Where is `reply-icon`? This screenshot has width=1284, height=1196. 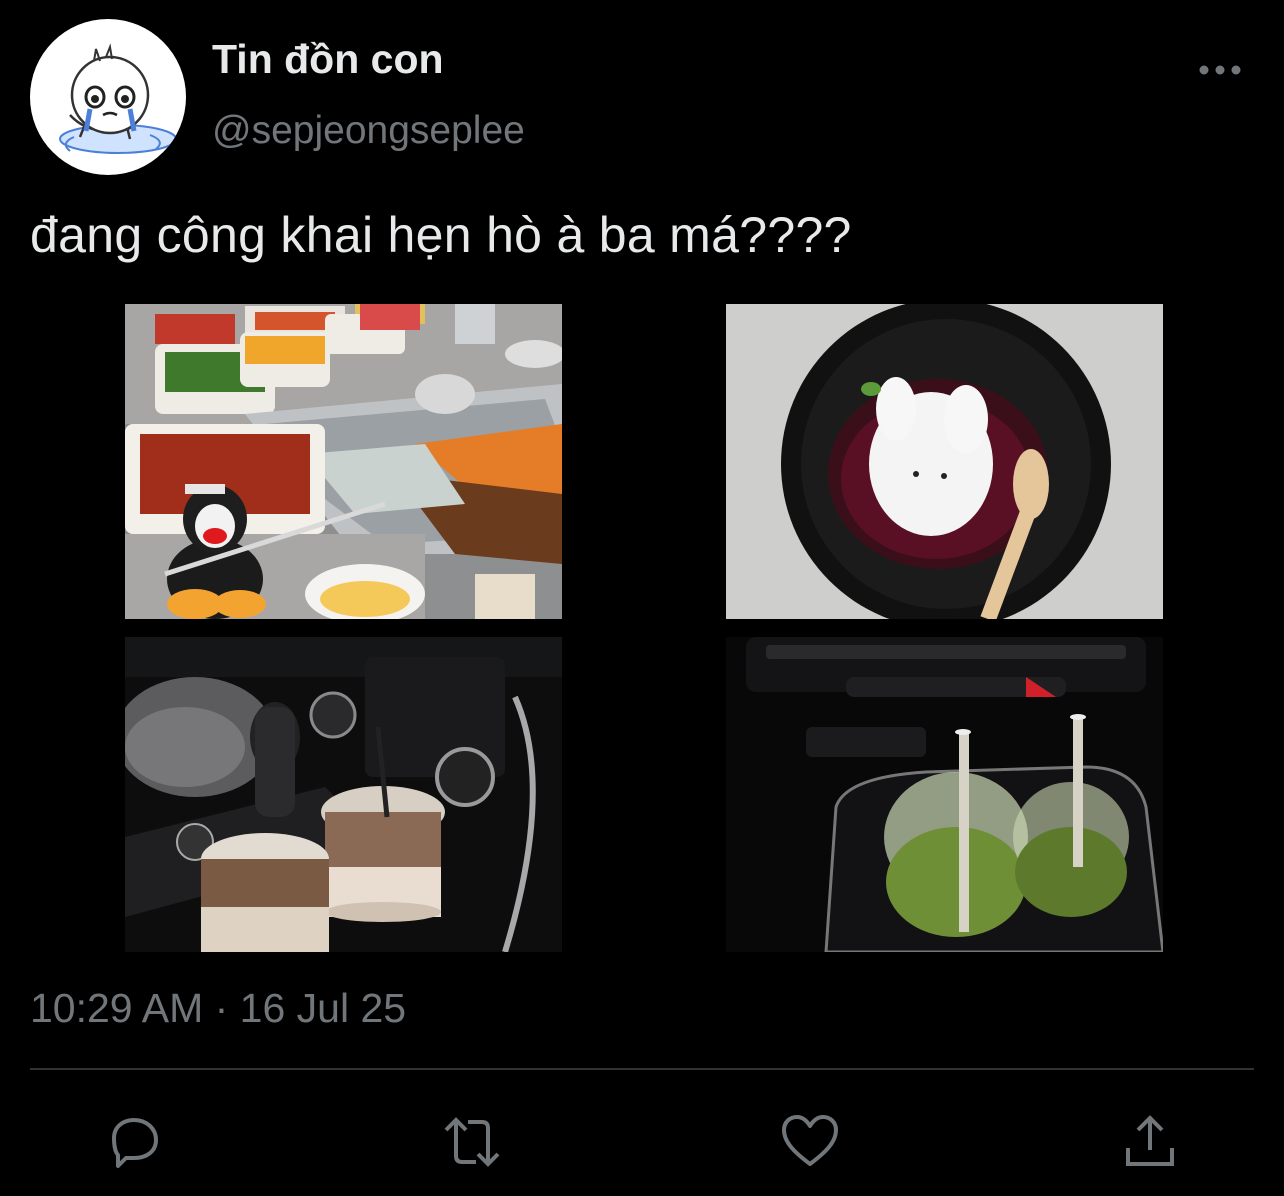
reply-icon is located at coordinates (135, 1143).